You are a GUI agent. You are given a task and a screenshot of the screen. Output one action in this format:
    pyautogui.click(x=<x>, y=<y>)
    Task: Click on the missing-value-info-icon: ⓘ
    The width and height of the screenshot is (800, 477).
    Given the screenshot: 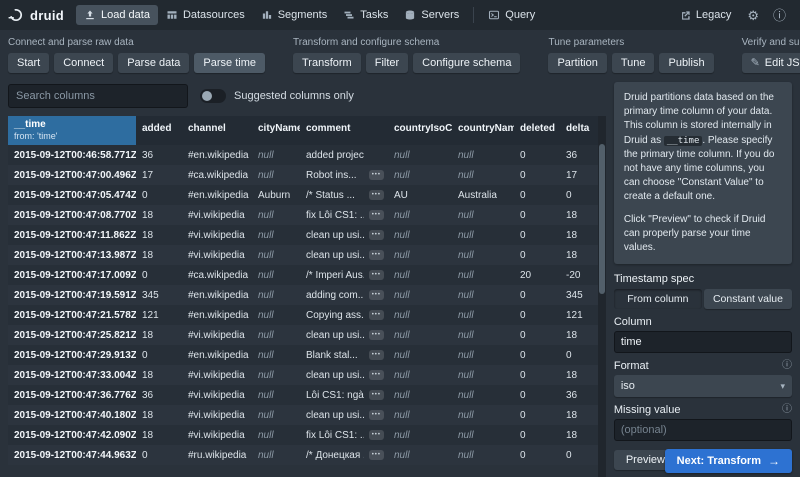 What is the action you would take?
    pyautogui.click(x=787, y=410)
    